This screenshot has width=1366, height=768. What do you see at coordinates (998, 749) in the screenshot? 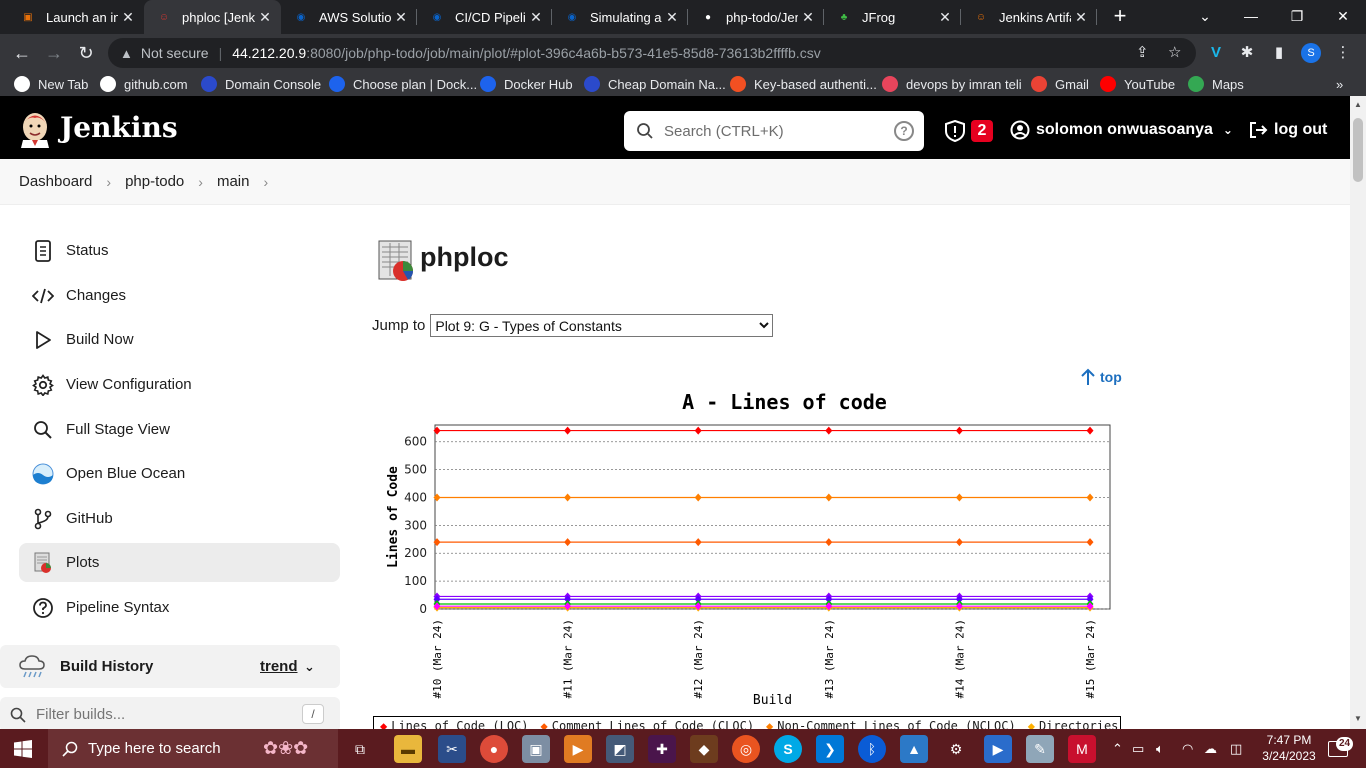
I see `video-editor-icon: ▶` at bounding box center [998, 749].